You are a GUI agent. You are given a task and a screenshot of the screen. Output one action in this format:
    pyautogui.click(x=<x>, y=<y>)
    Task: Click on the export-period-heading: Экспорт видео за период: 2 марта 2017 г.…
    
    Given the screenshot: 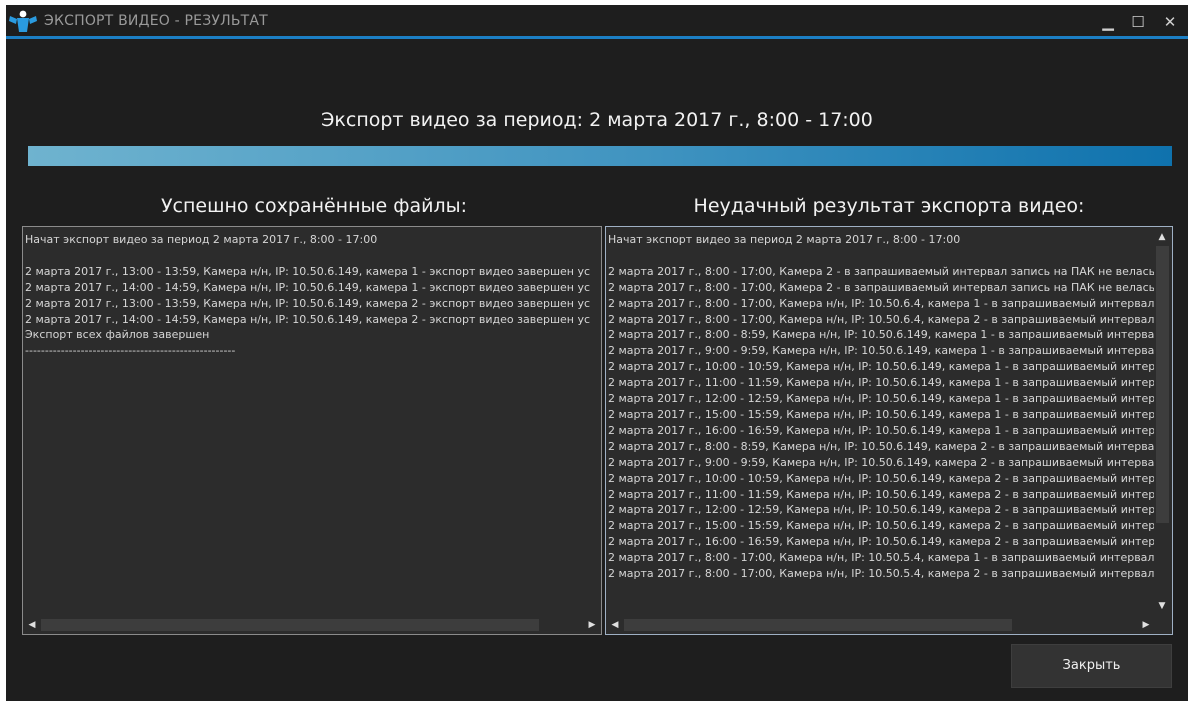 What is the action you would take?
    pyautogui.click(x=597, y=120)
    